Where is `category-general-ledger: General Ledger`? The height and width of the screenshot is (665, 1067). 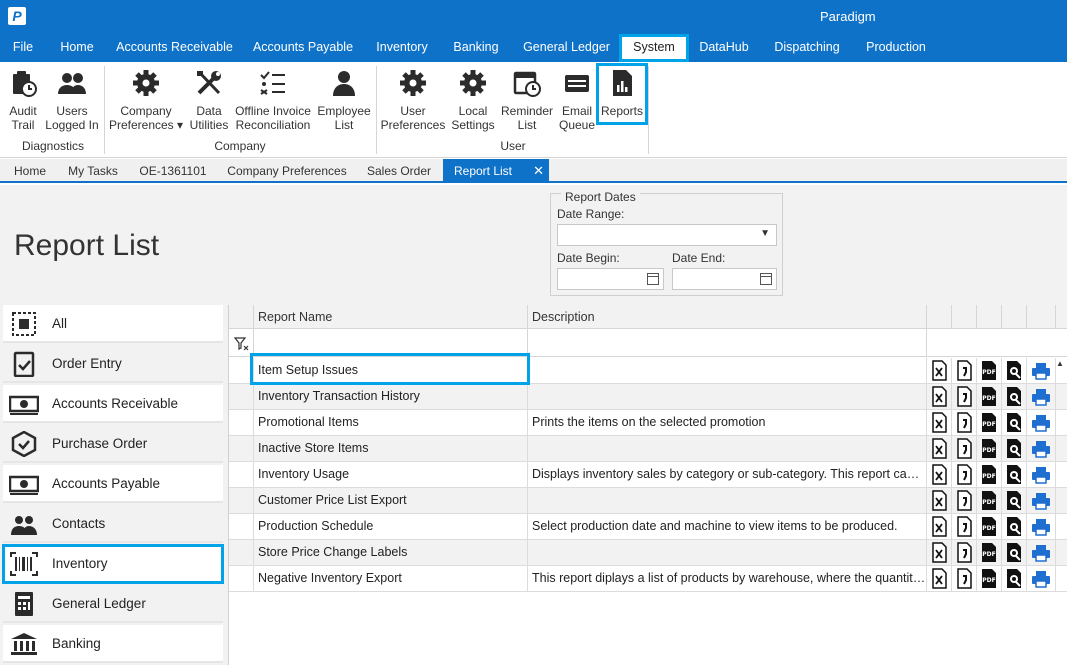 category-general-ledger: General Ledger is located at coordinates (113, 604).